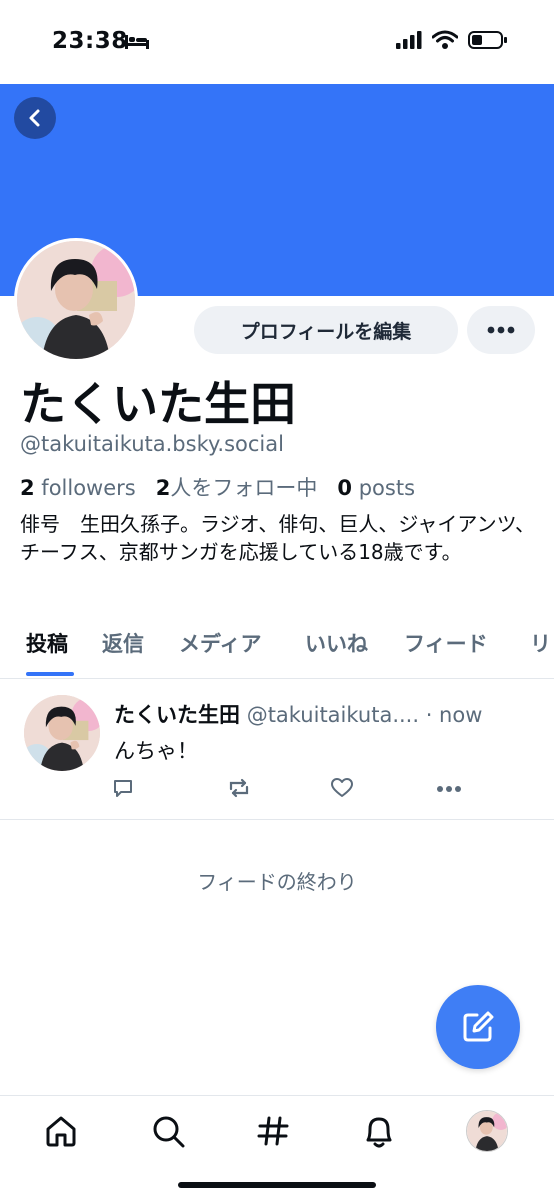 The image size is (554, 1201). Describe the element at coordinates (326, 330) in the screenshot. I see `edit-profile-button: プロフィールを編集` at that location.